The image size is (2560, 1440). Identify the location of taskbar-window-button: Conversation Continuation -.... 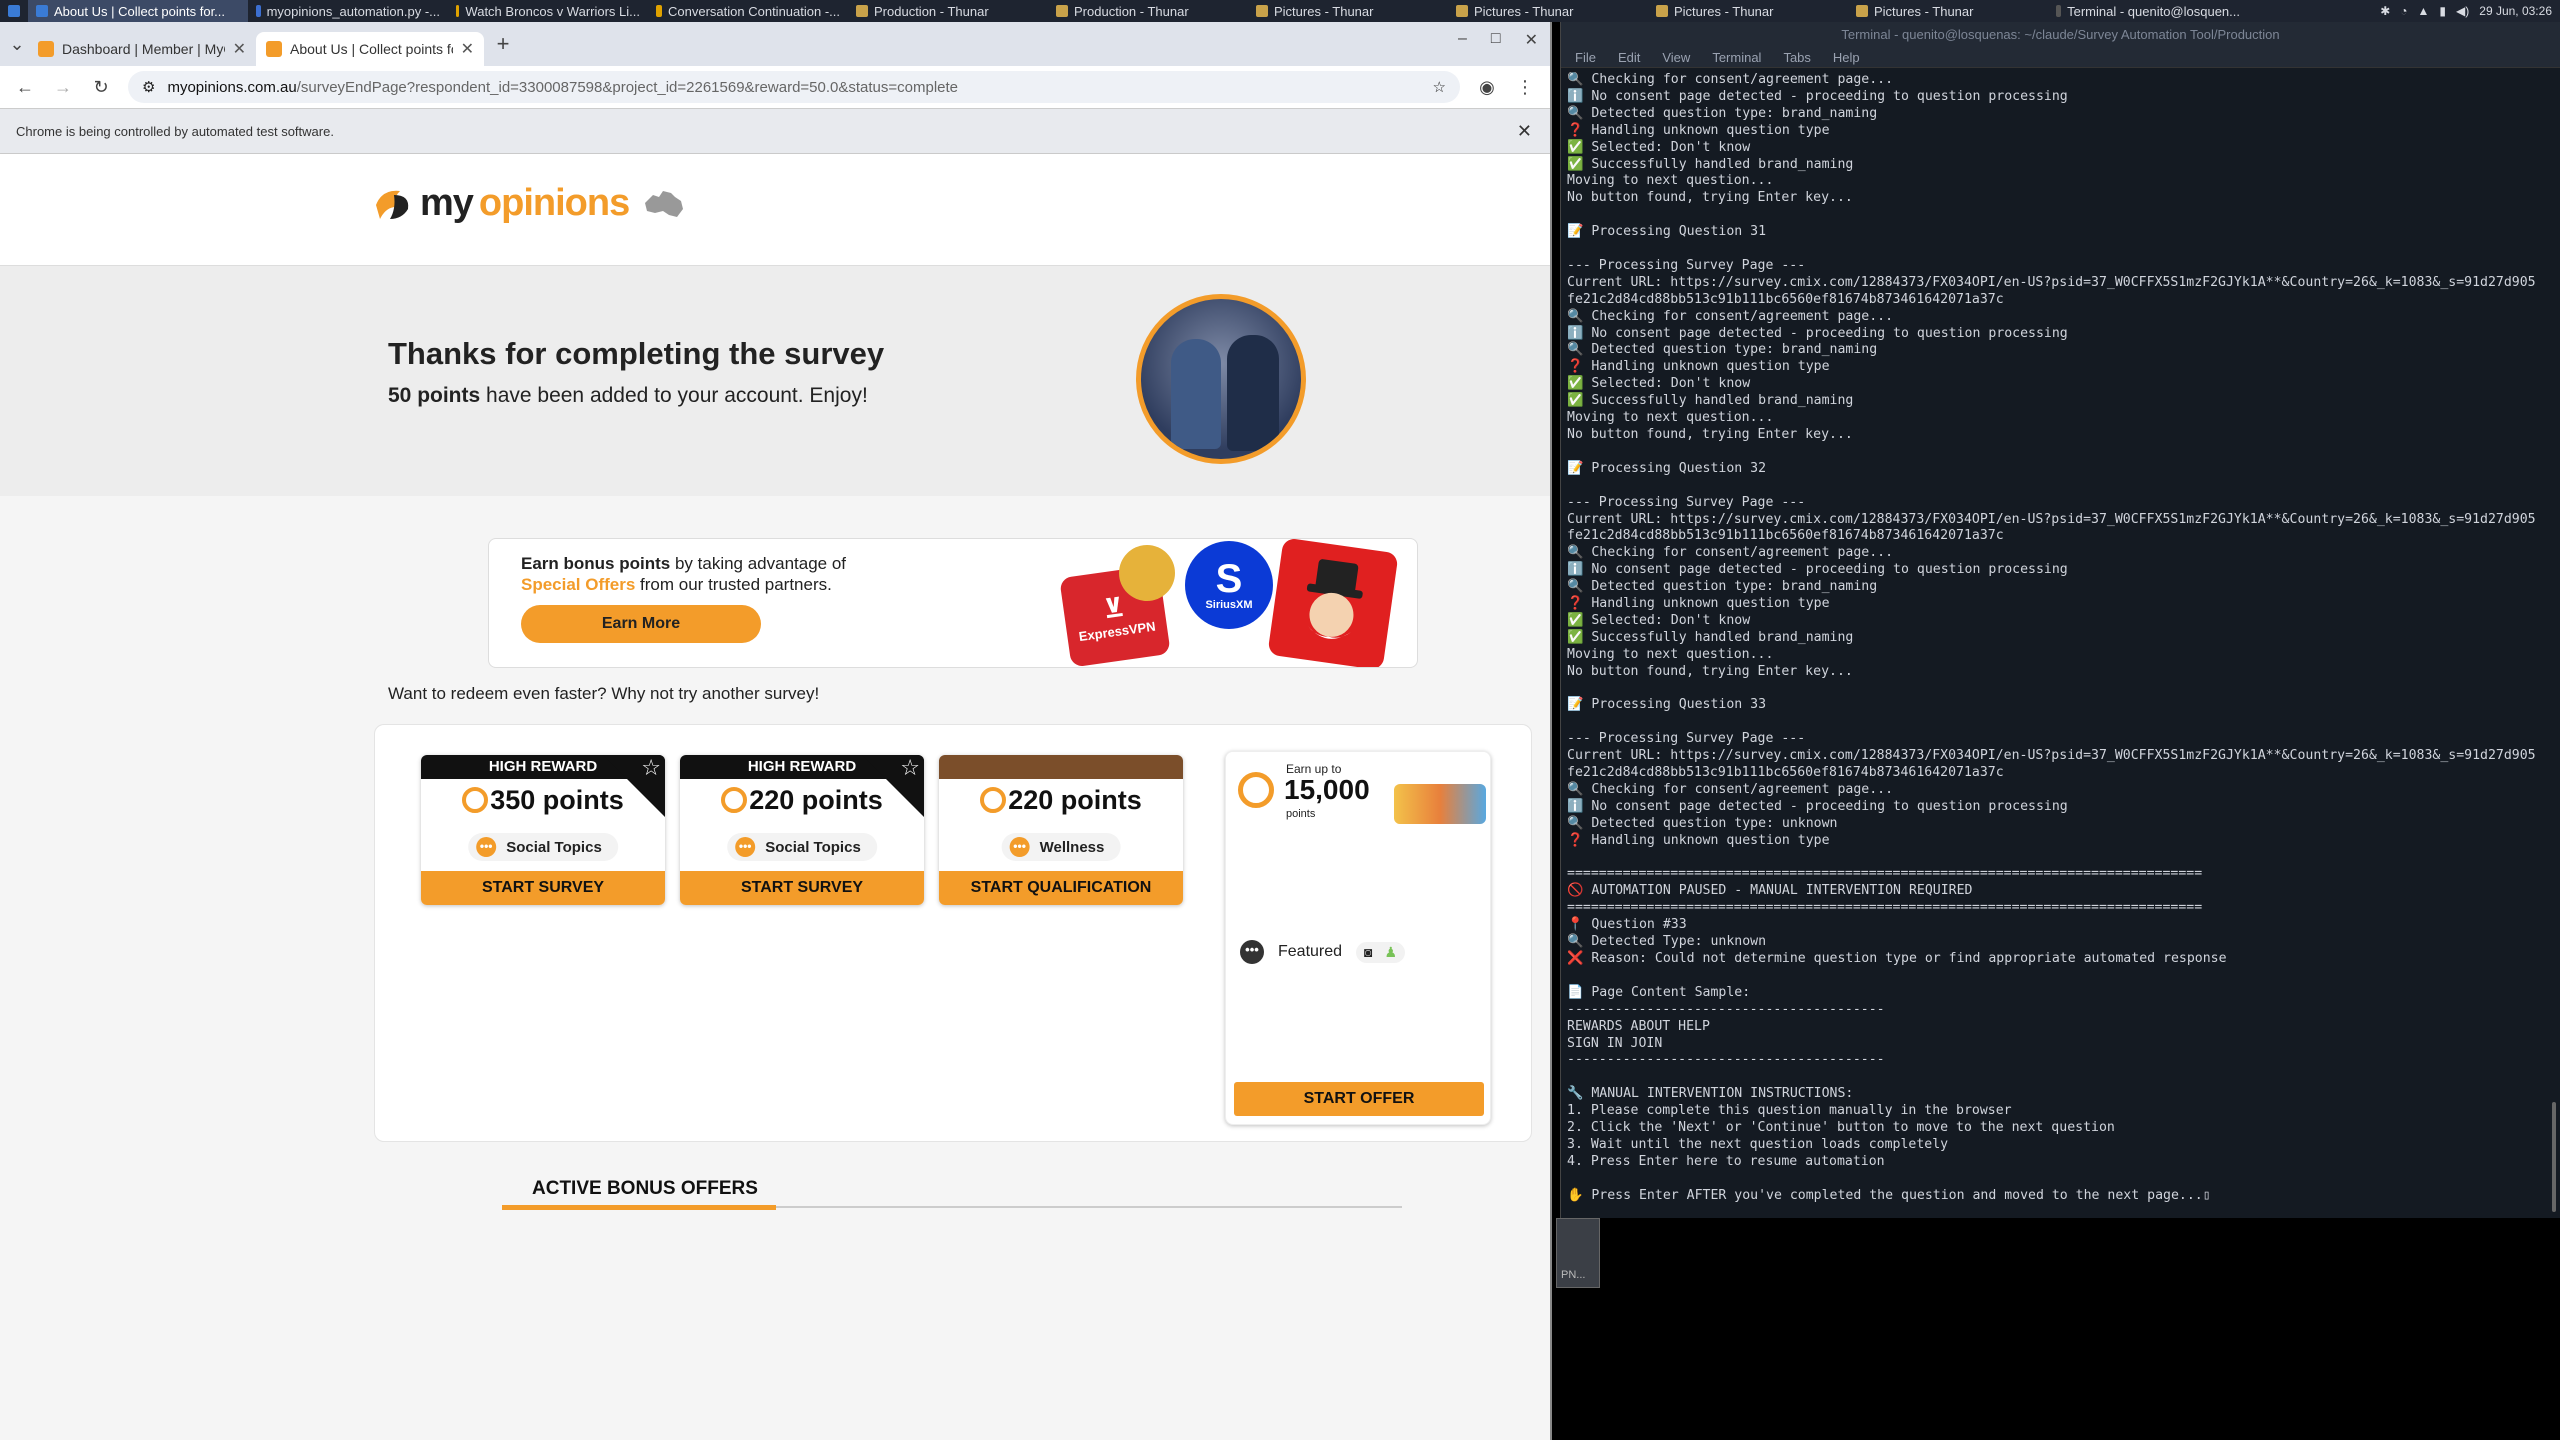
(748, 11).